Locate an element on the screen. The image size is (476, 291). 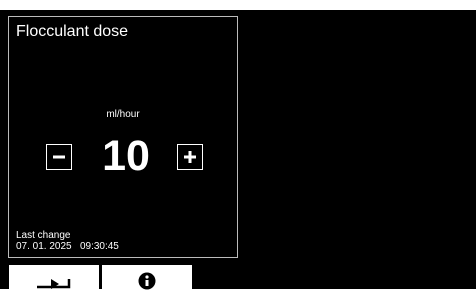
unit-label: ml/hour is located at coordinates (123, 114).